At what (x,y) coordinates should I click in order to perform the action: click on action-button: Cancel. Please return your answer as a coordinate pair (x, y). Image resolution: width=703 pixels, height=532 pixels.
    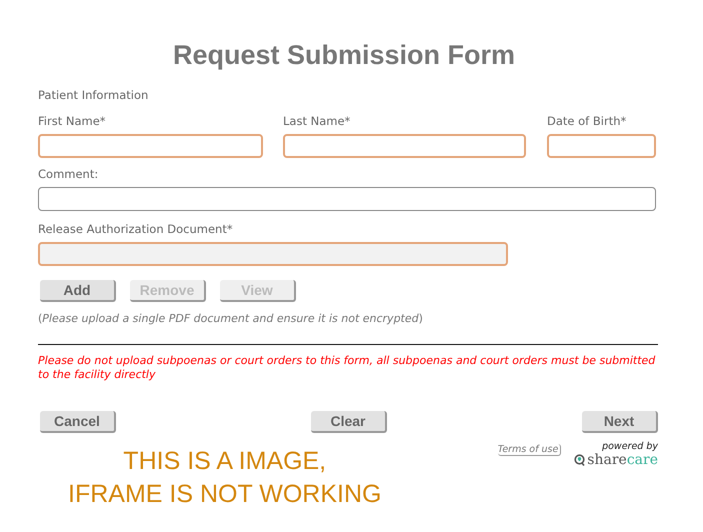
    Looking at the image, I should click on (78, 422).